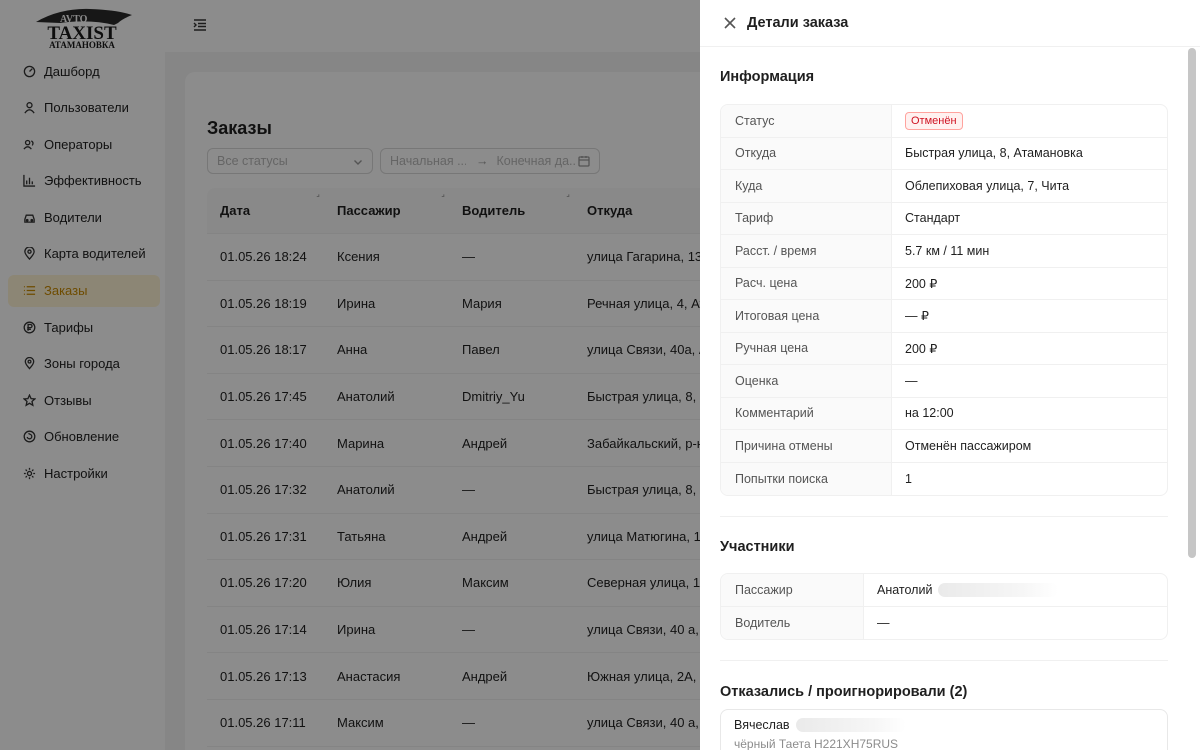 The height and width of the screenshot is (750, 1200). I want to click on ignored-driver-name: Вячеслав, so click(944, 725).